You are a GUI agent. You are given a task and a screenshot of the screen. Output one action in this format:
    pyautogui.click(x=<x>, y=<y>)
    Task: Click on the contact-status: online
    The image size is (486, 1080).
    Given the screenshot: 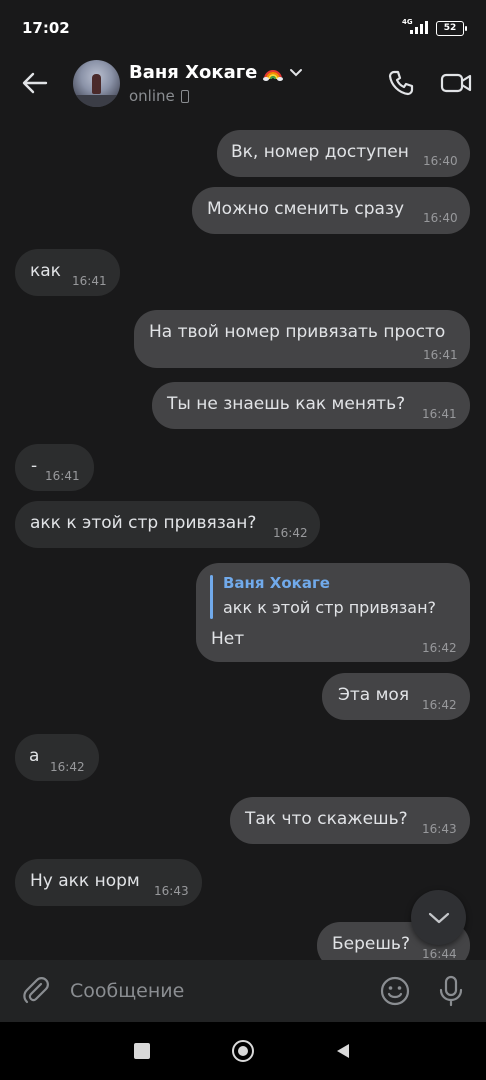 What is the action you would take?
    pyautogui.click(x=159, y=96)
    